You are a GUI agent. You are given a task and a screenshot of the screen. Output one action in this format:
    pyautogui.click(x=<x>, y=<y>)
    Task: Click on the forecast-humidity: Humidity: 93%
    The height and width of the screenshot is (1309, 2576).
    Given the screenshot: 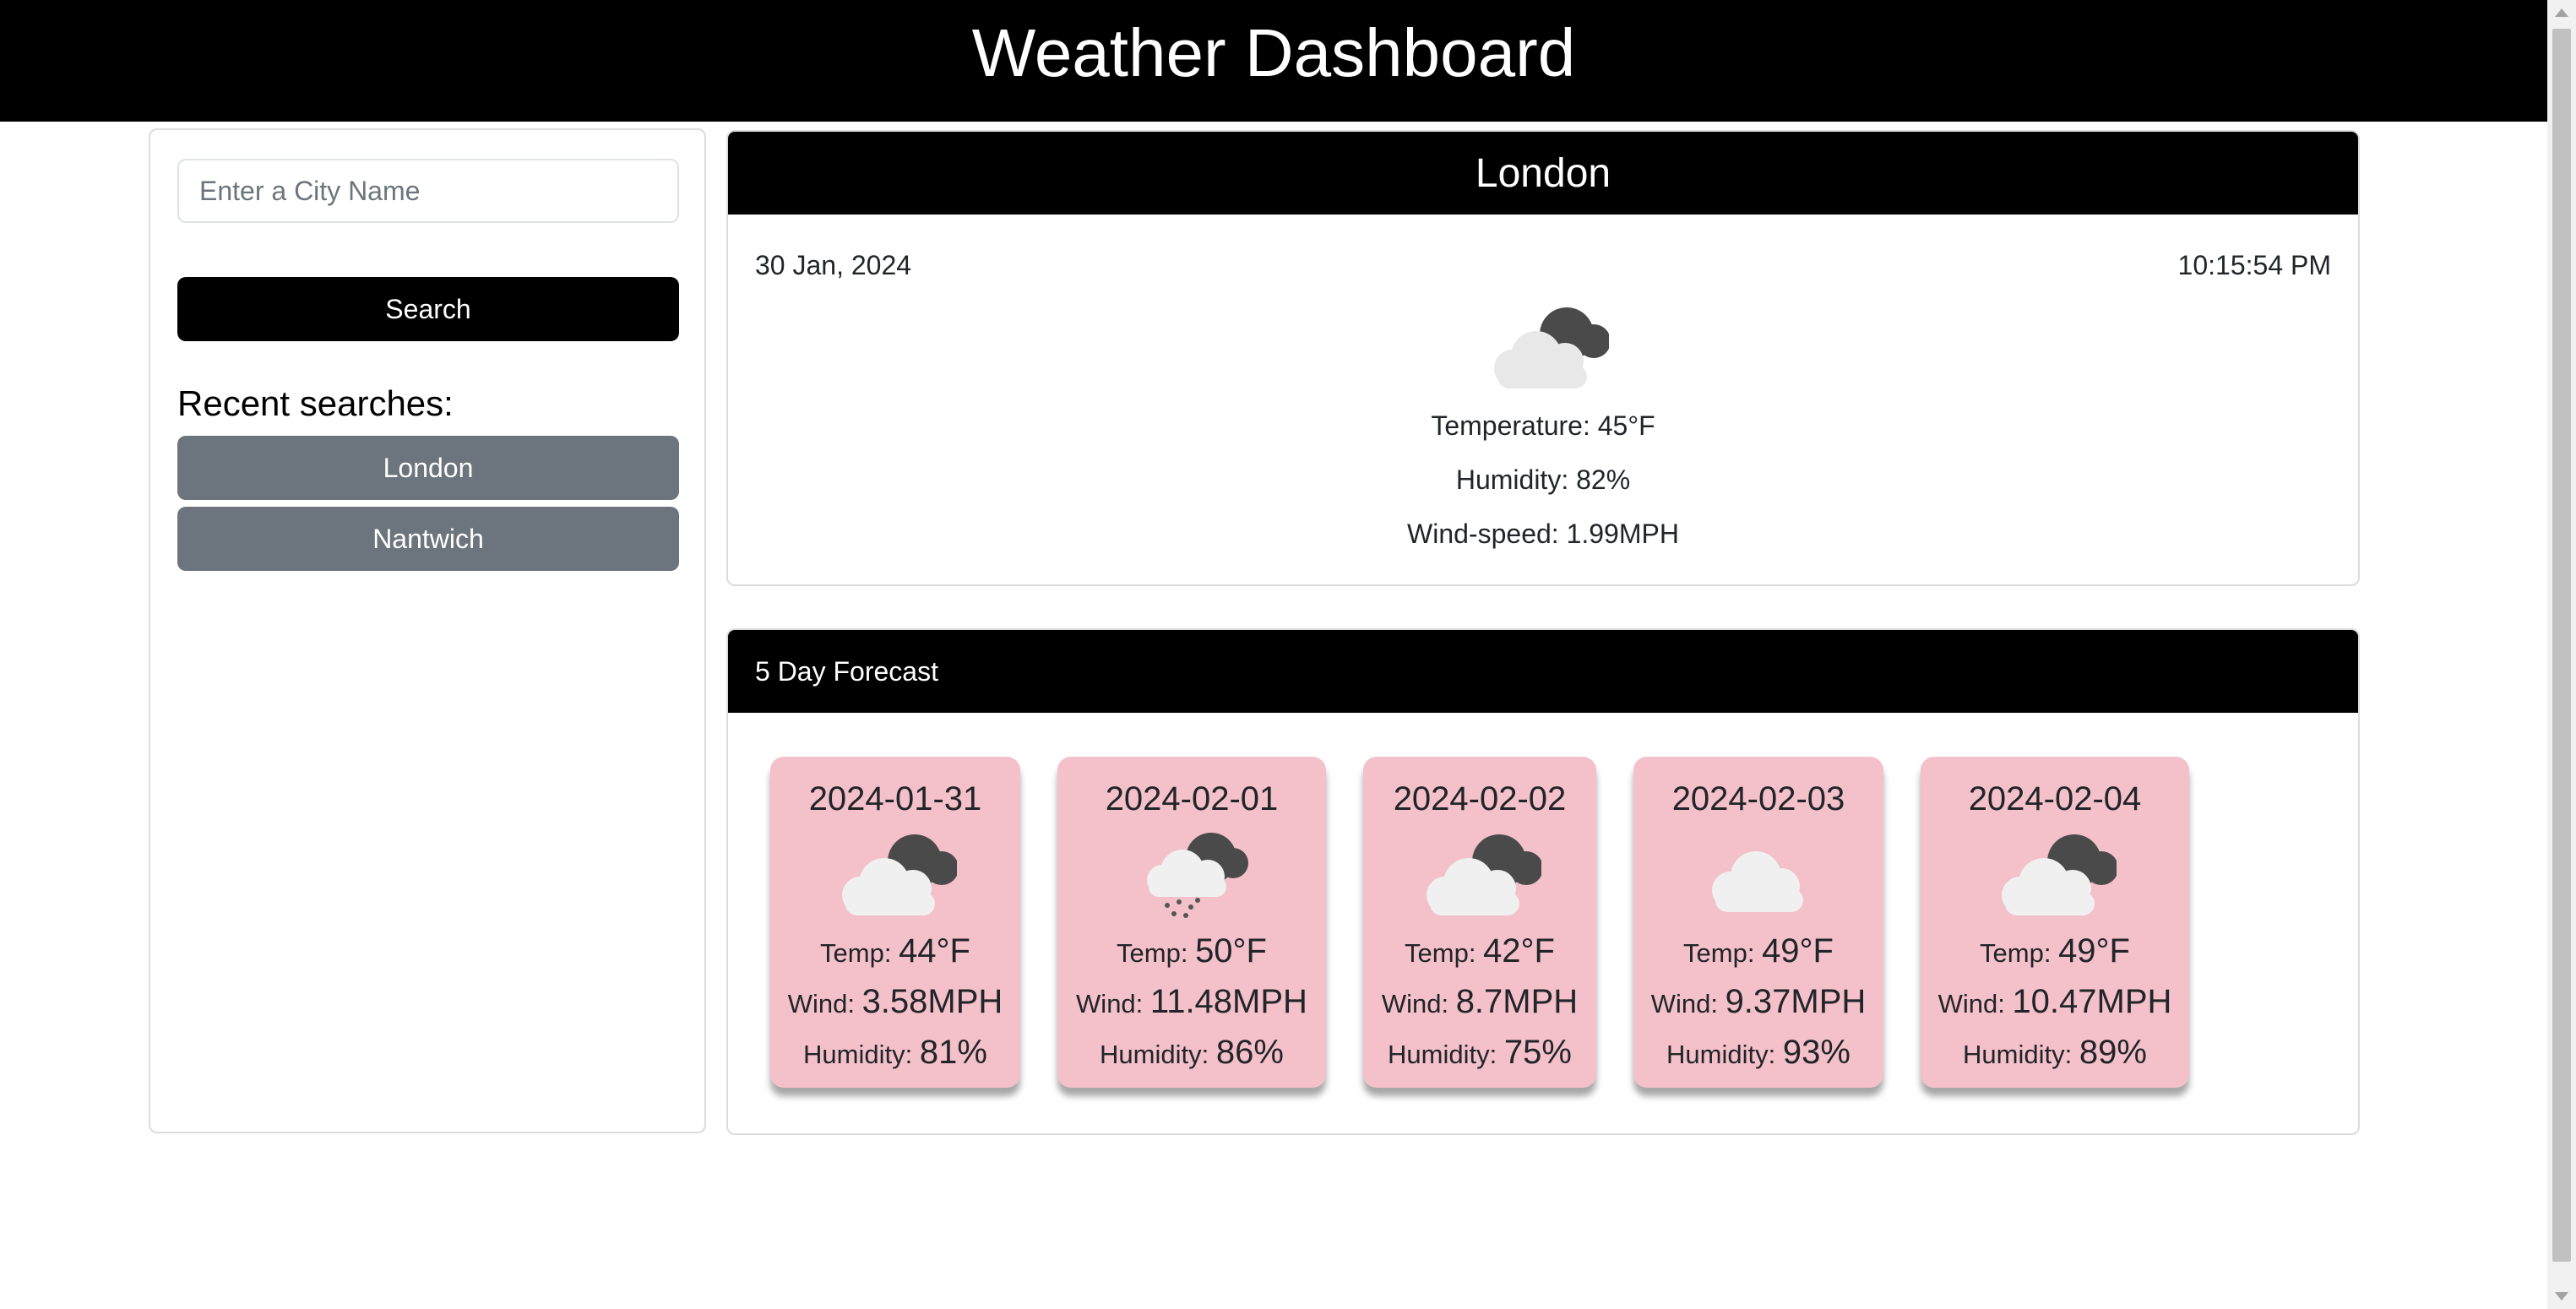 What is the action you would take?
    pyautogui.click(x=1758, y=1052)
    